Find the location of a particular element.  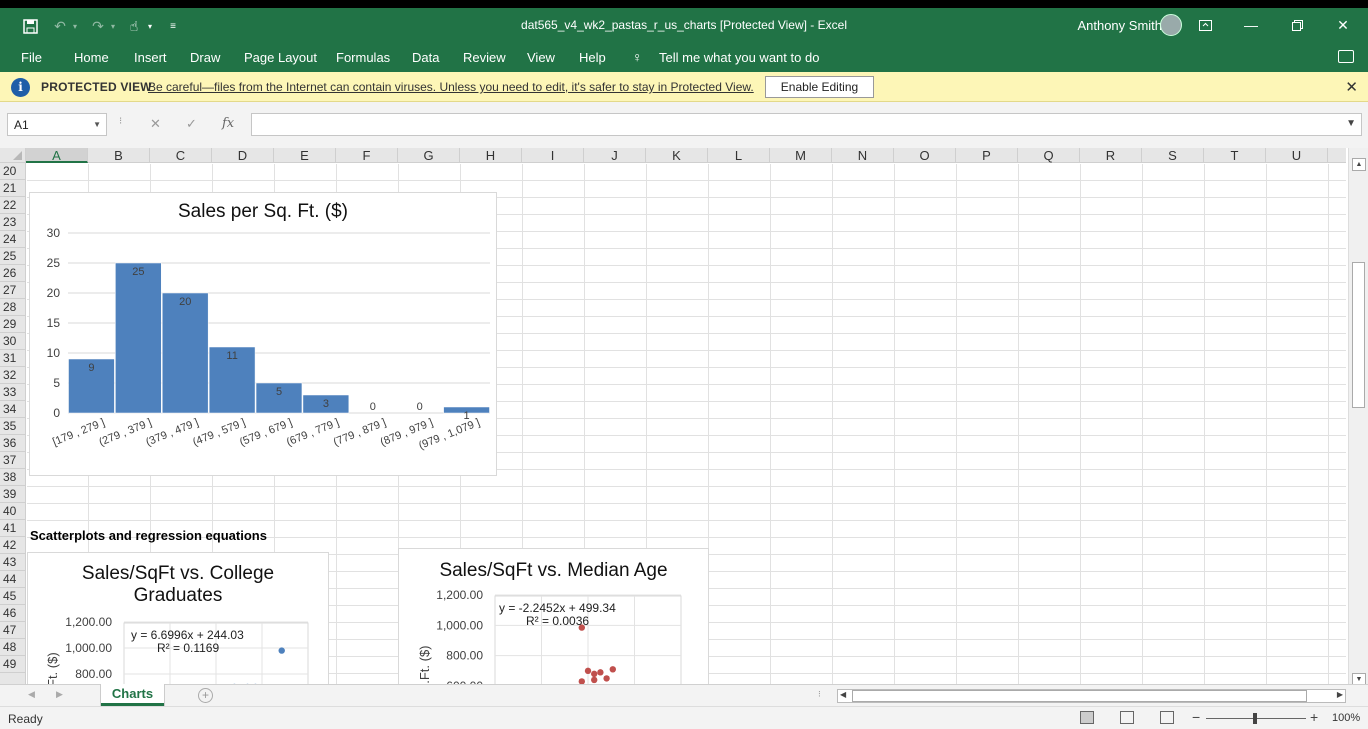

zoom-slider-thumb is located at coordinates (1255, 718).